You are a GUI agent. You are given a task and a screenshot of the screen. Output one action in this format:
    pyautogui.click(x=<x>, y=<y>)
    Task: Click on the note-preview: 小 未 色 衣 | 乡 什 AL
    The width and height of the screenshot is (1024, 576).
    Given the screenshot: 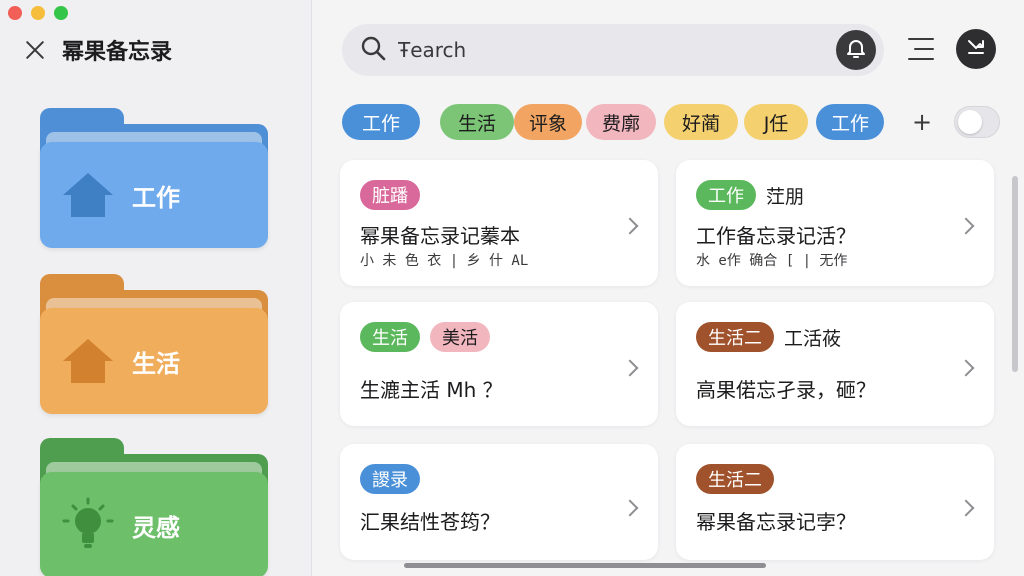 What is the action you would take?
    pyautogui.click(x=444, y=261)
    